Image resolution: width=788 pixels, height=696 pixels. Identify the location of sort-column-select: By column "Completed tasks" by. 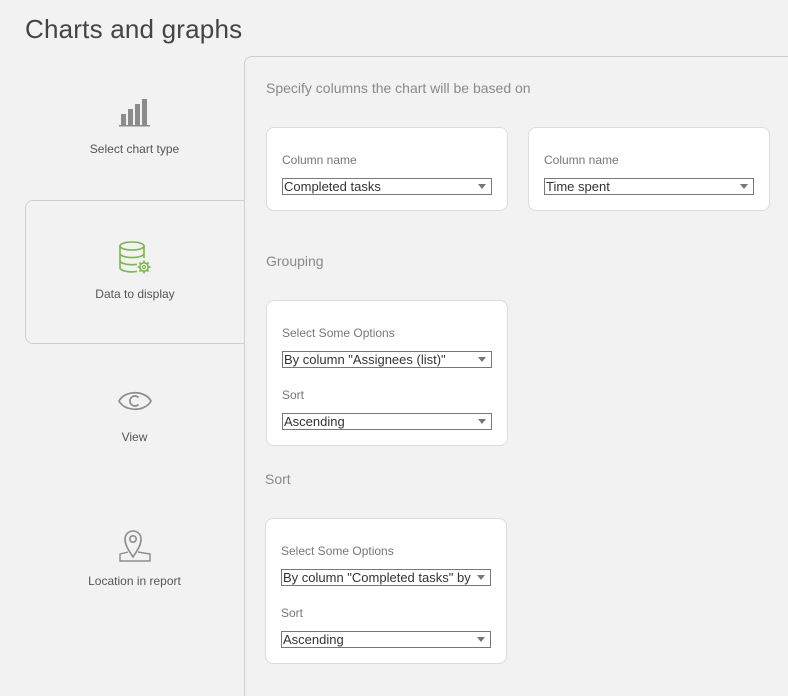
(386, 577).